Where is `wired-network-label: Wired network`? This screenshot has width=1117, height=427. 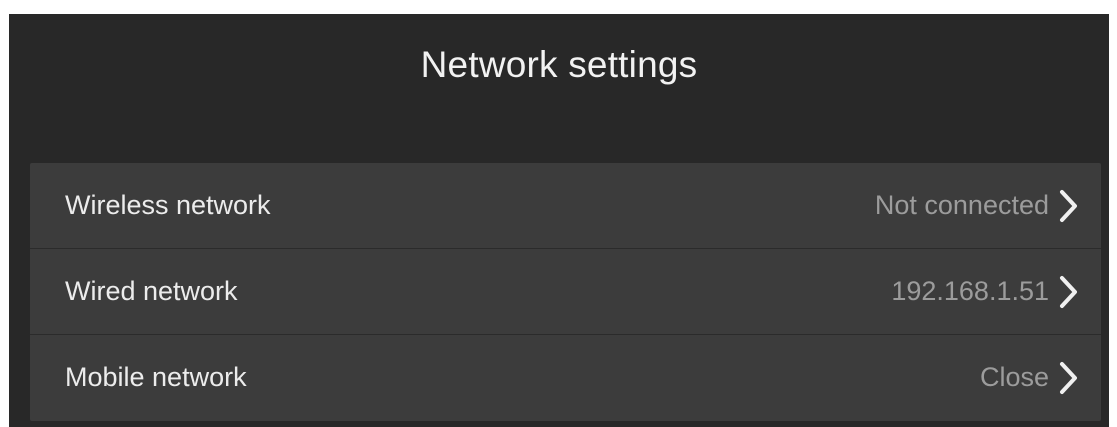
wired-network-label: Wired network is located at coordinates (151, 291).